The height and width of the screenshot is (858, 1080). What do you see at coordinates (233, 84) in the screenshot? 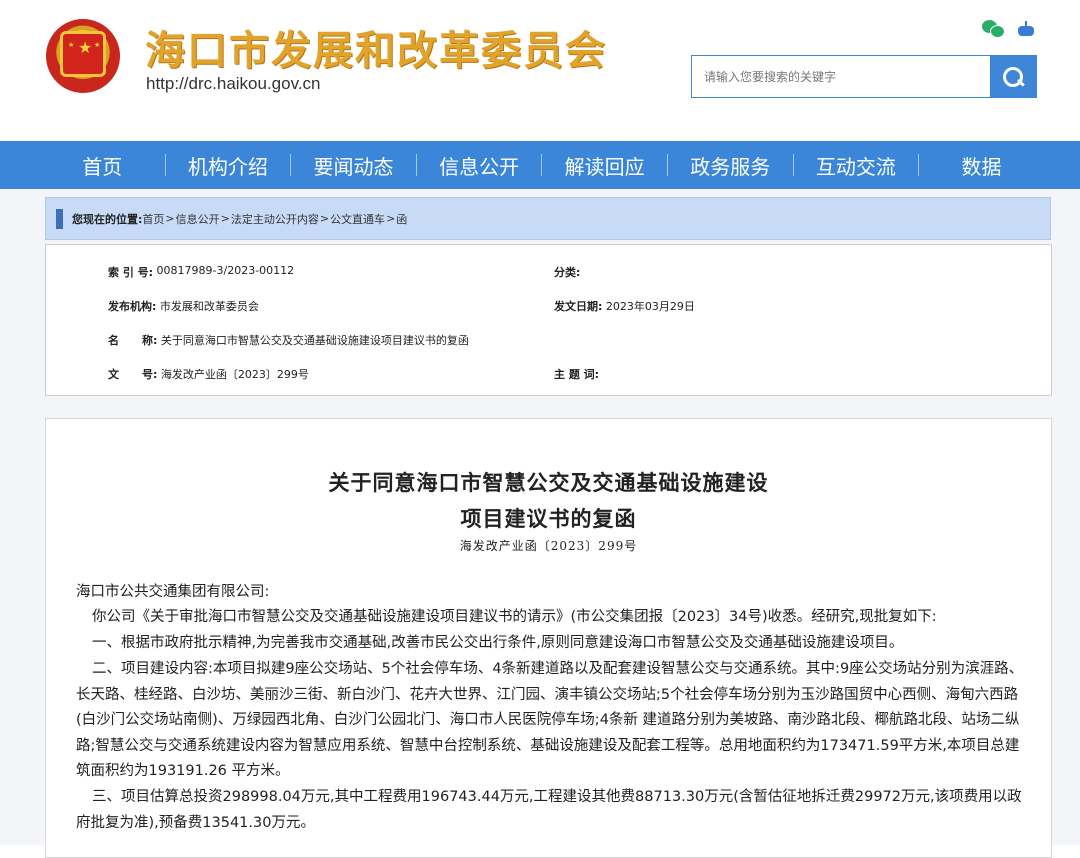
I see `site-url: http://drc.haikou.gov.cn` at bounding box center [233, 84].